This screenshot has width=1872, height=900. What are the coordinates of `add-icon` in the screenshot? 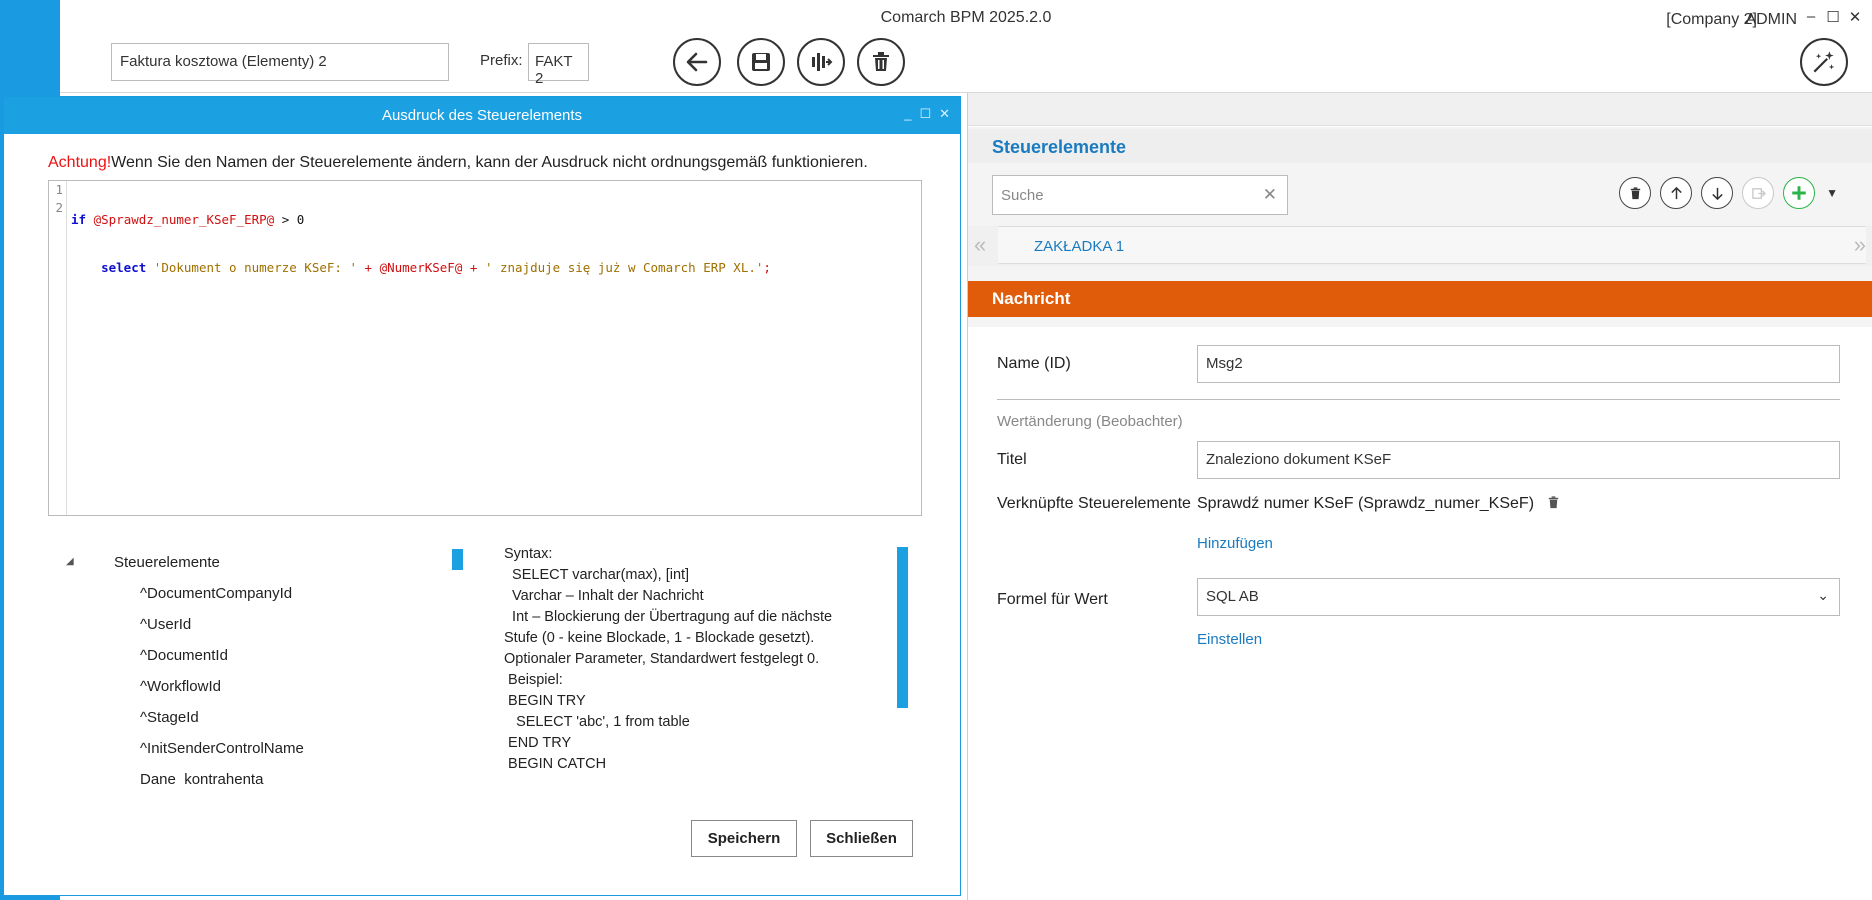 It's located at (1799, 193).